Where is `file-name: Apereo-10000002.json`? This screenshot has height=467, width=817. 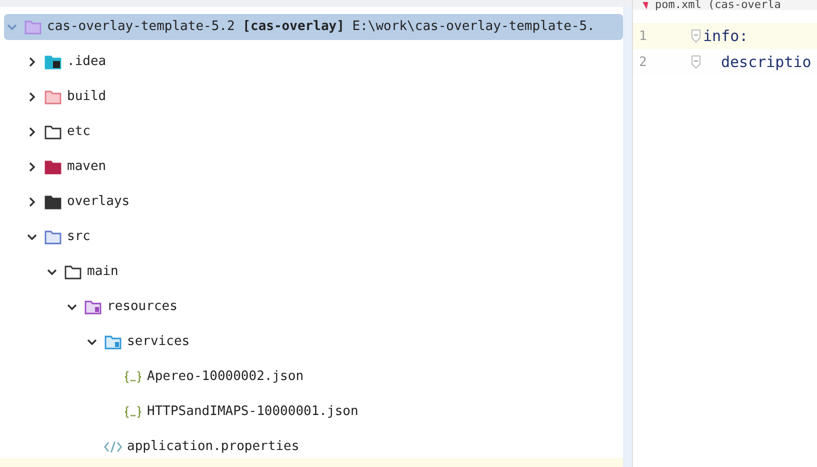 file-name: Apereo-10000002.json is located at coordinates (225, 376).